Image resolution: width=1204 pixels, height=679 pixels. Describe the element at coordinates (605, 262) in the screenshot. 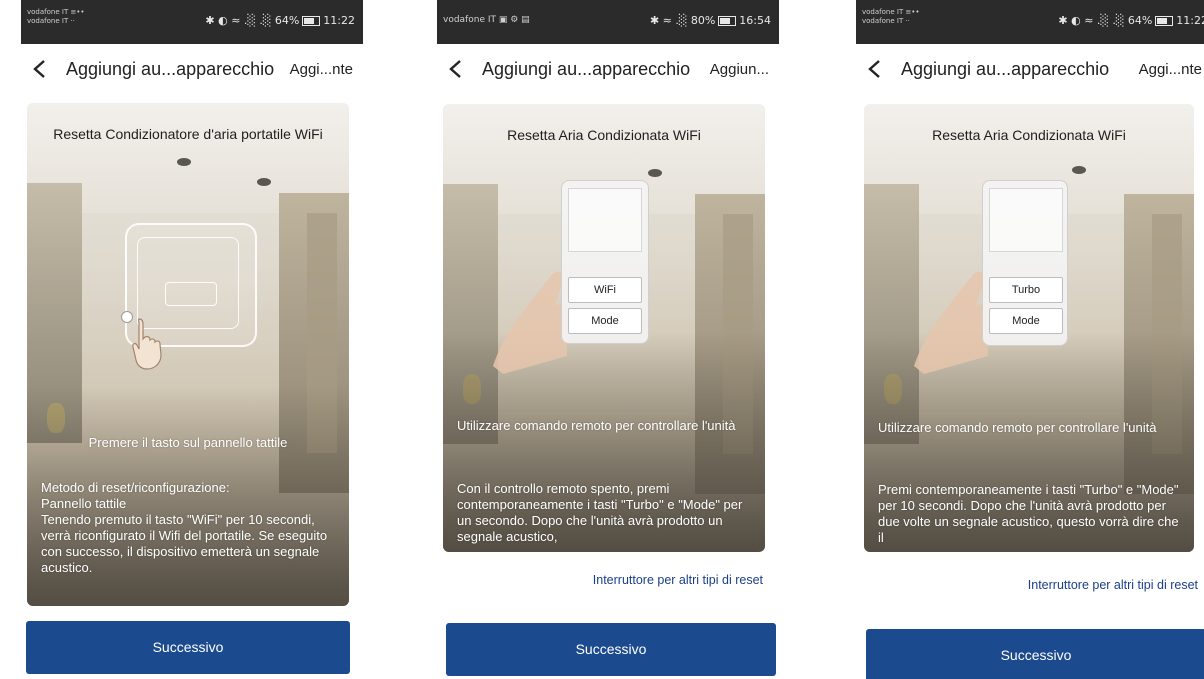

I see `remote-control-illustration: WiFi Mode` at that location.